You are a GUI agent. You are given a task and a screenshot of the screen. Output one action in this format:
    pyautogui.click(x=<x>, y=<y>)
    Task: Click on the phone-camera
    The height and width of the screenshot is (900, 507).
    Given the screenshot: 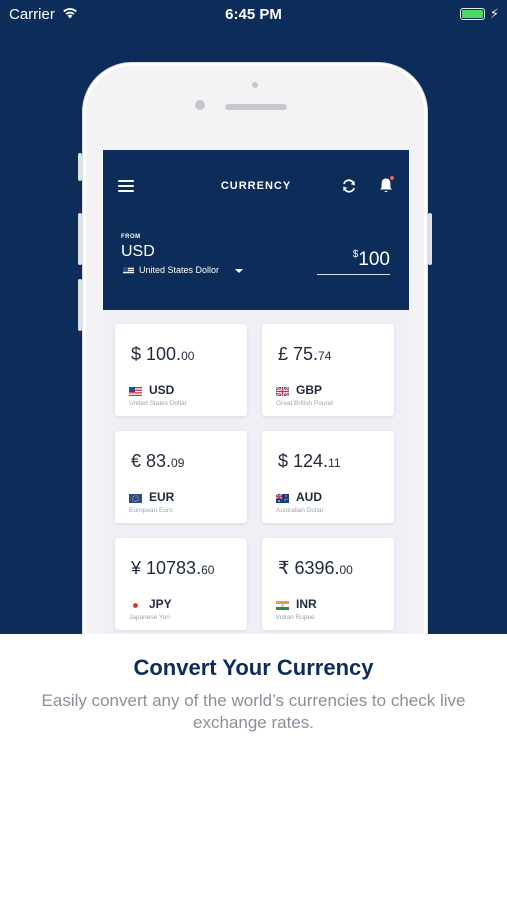 What is the action you would take?
    pyautogui.click(x=200, y=105)
    